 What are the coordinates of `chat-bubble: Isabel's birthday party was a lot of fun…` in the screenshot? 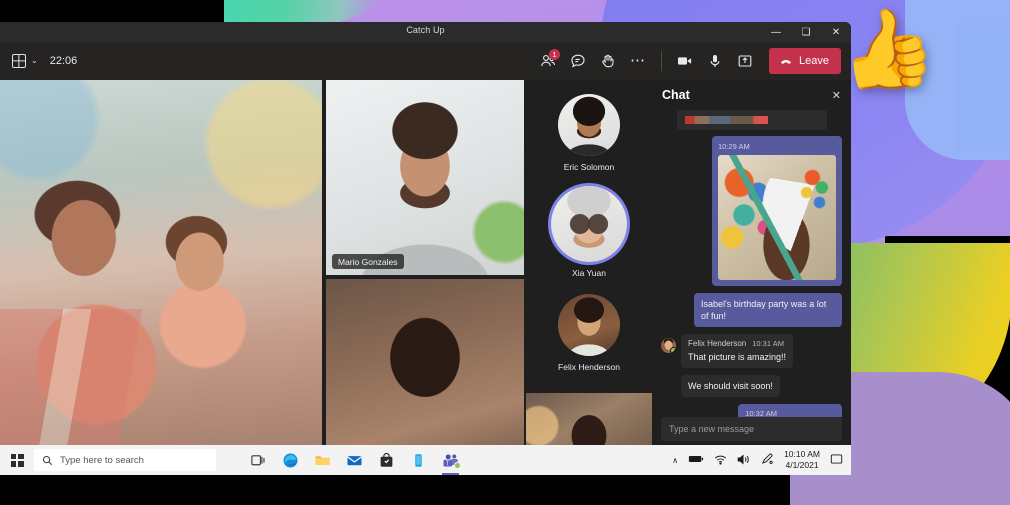 It's located at (768, 310).